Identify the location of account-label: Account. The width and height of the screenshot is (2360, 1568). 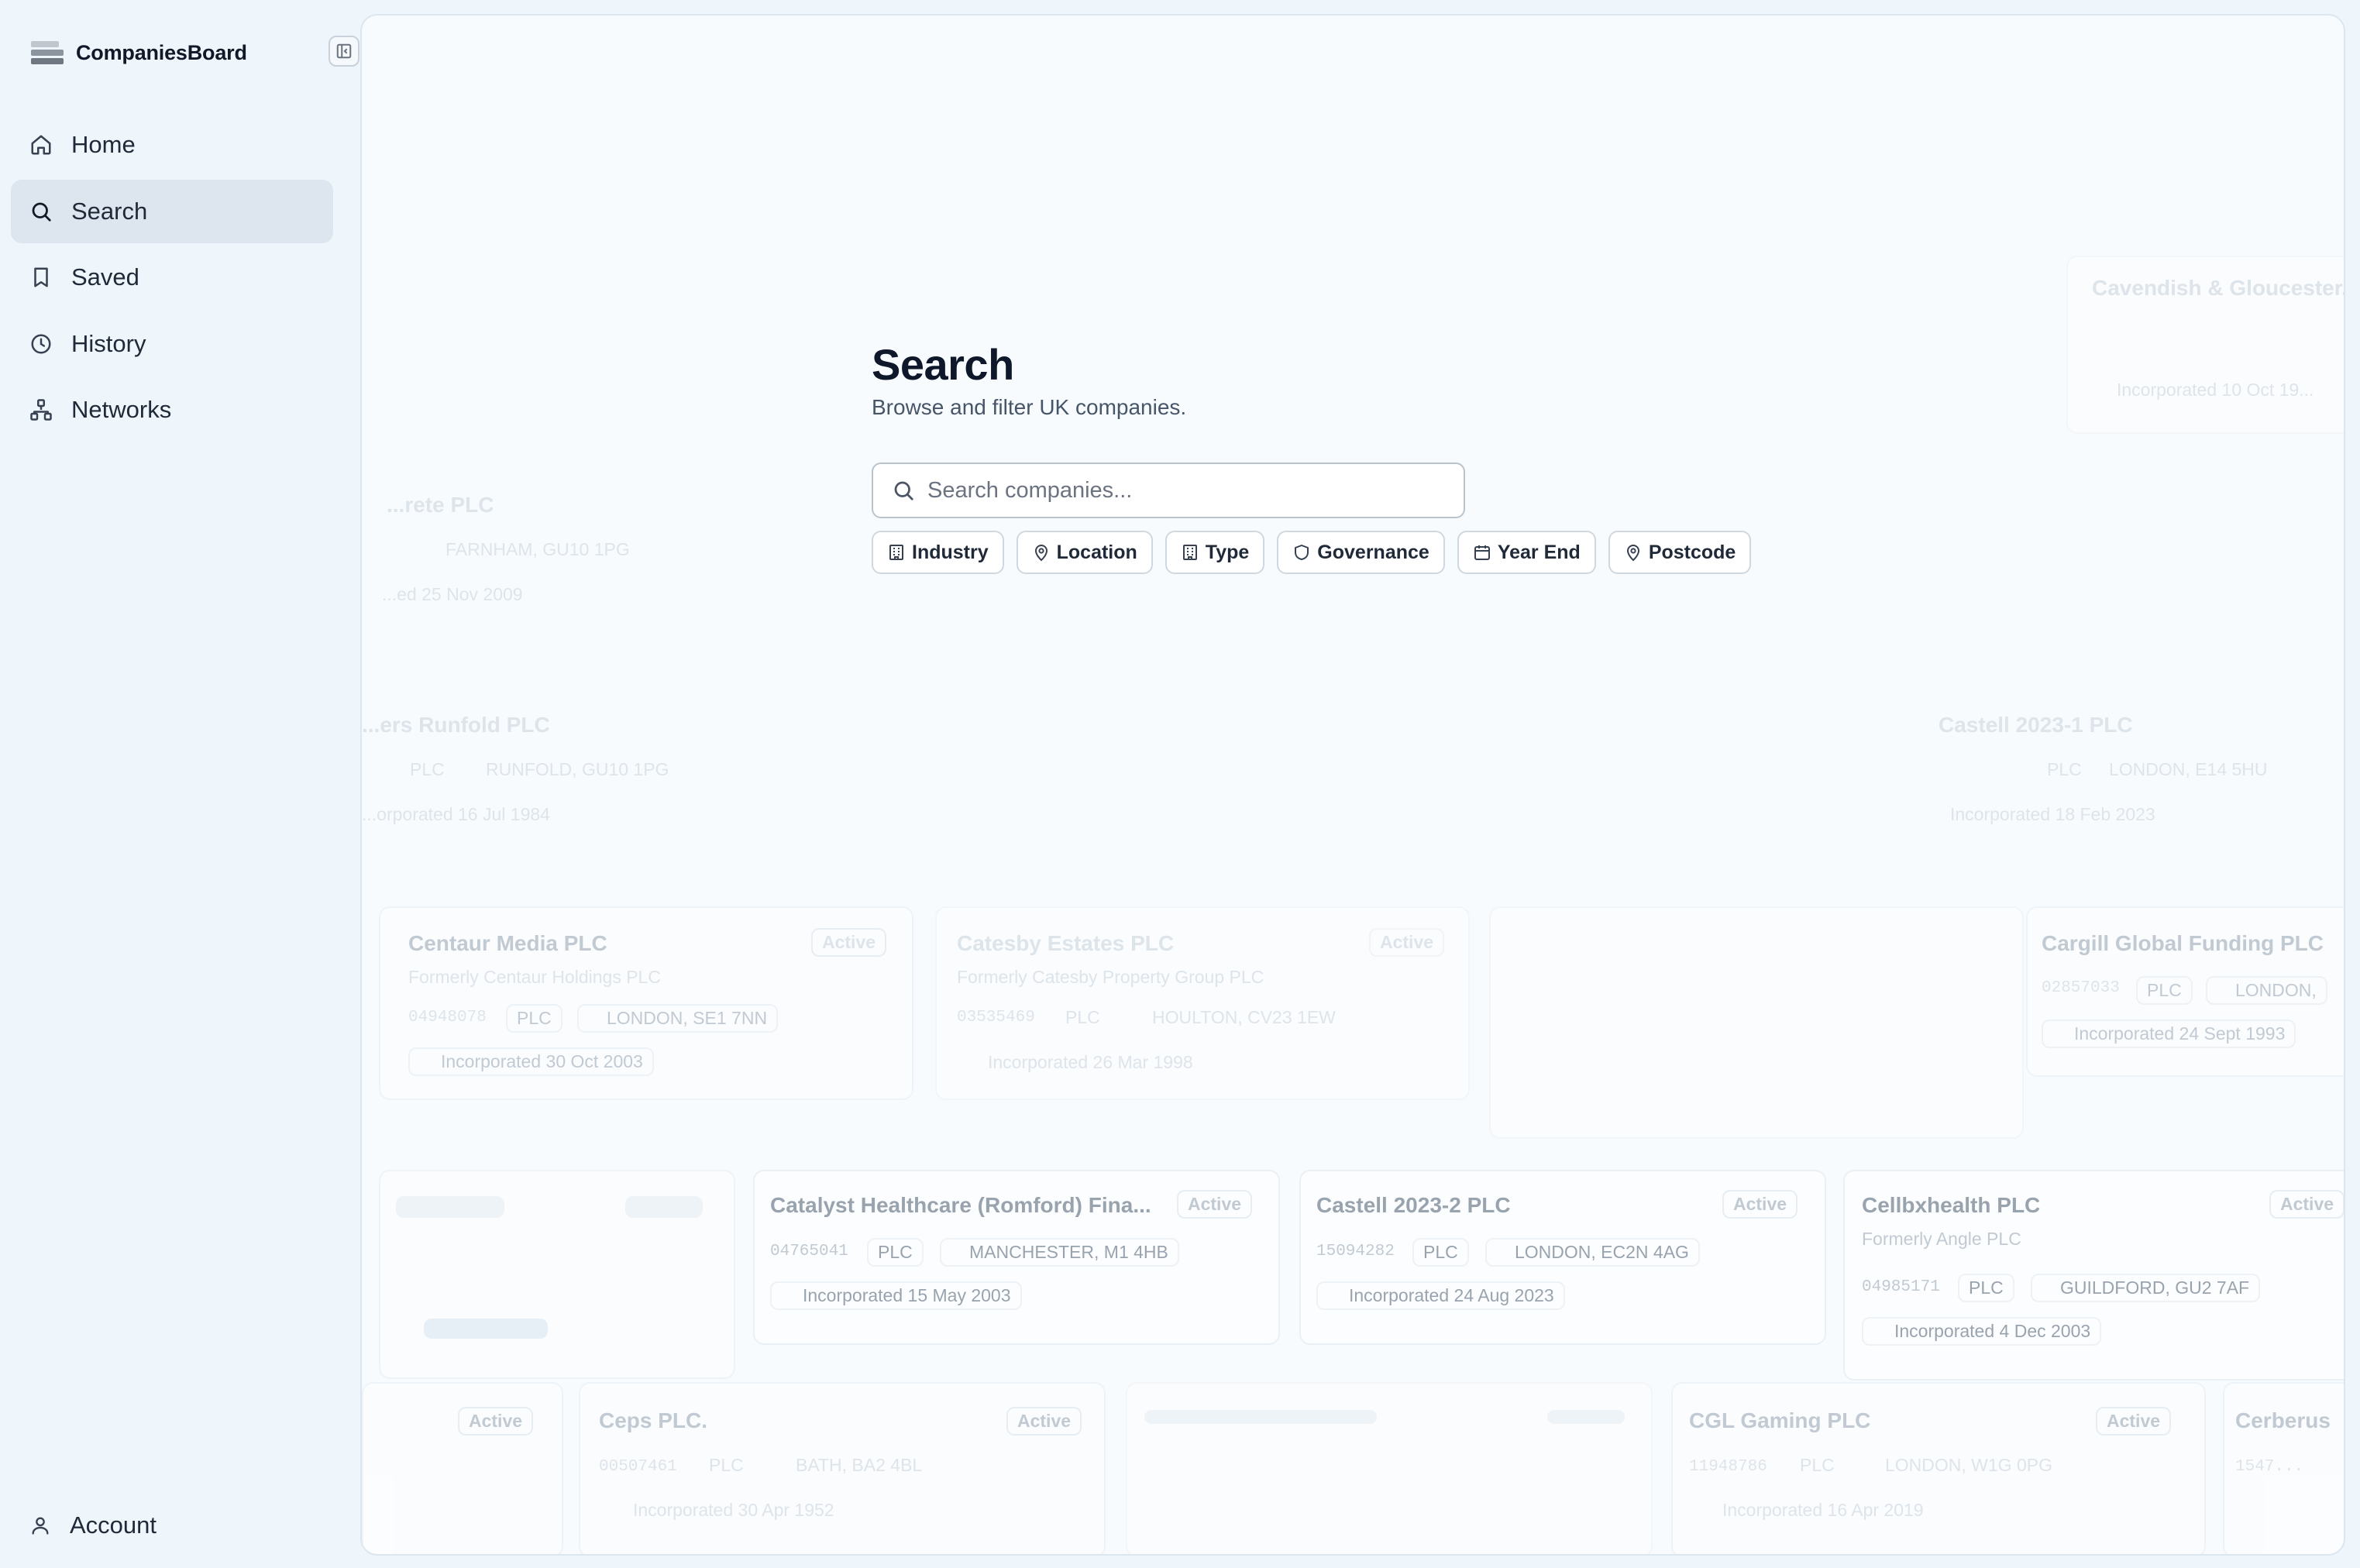
(113, 1525).